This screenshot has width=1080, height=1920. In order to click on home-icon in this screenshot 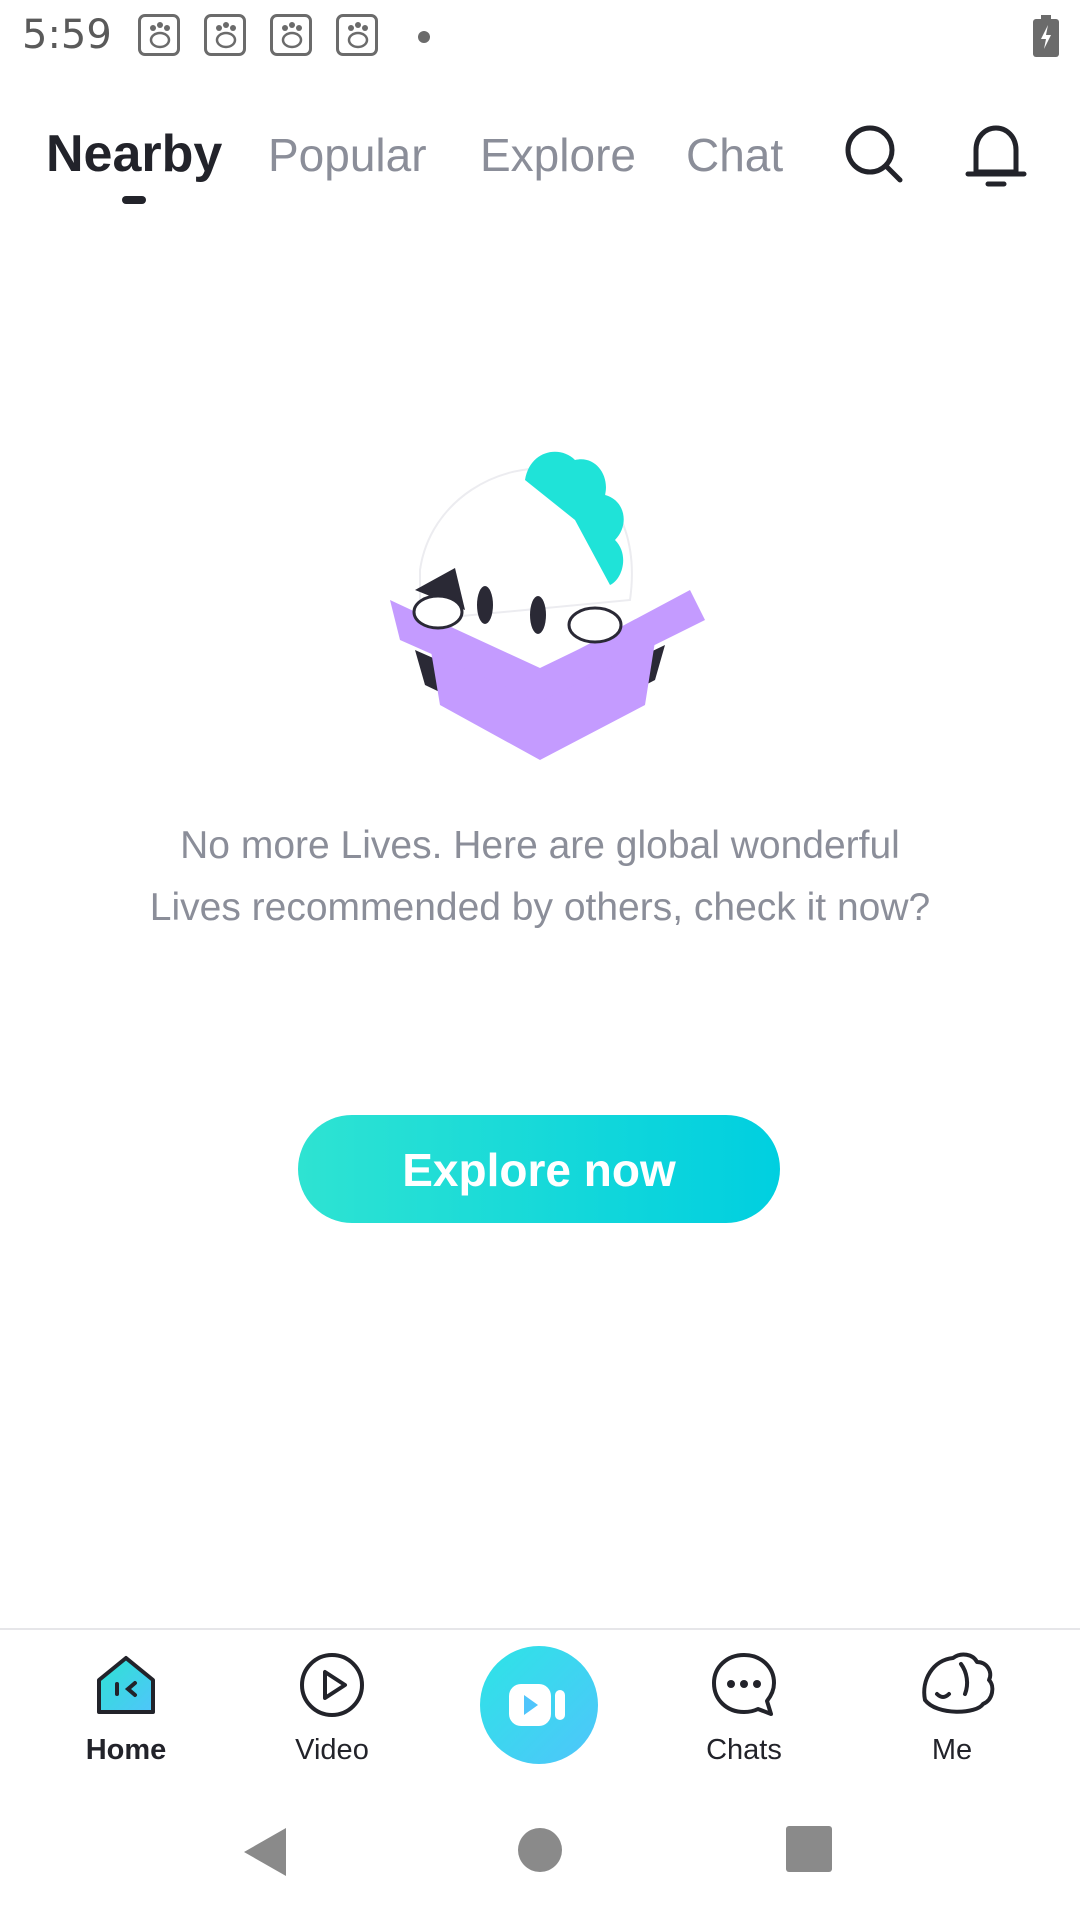, I will do `click(126, 1685)`.